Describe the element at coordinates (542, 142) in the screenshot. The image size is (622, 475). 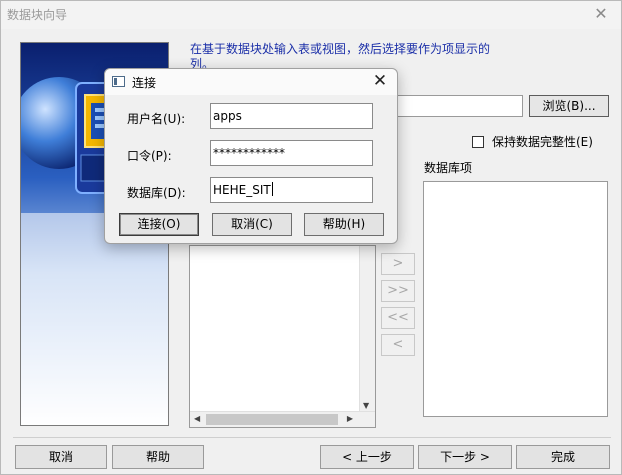
I see `keep-integrity-label: 保持数据完整性(E)` at that location.